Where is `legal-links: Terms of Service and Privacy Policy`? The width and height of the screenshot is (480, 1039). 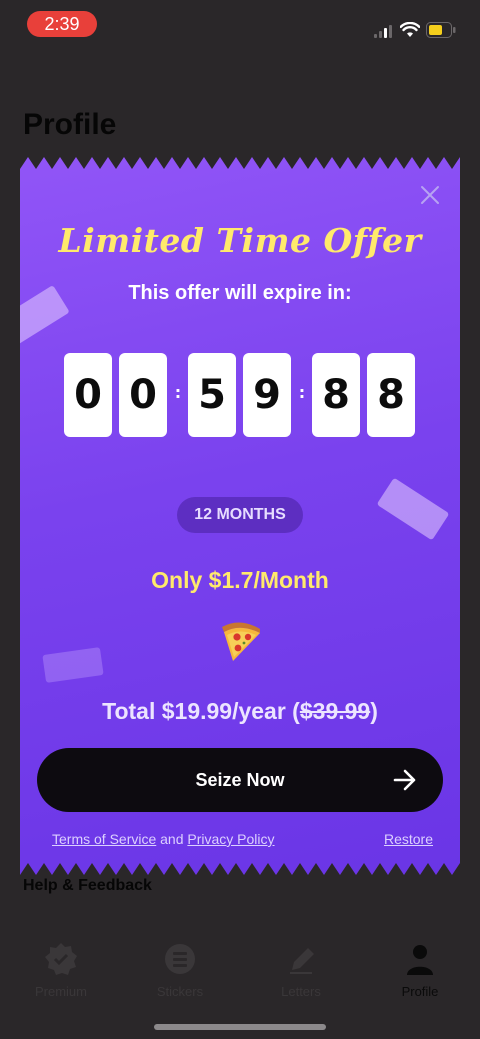
legal-links: Terms of Service and Privacy Policy is located at coordinates (163, 839).